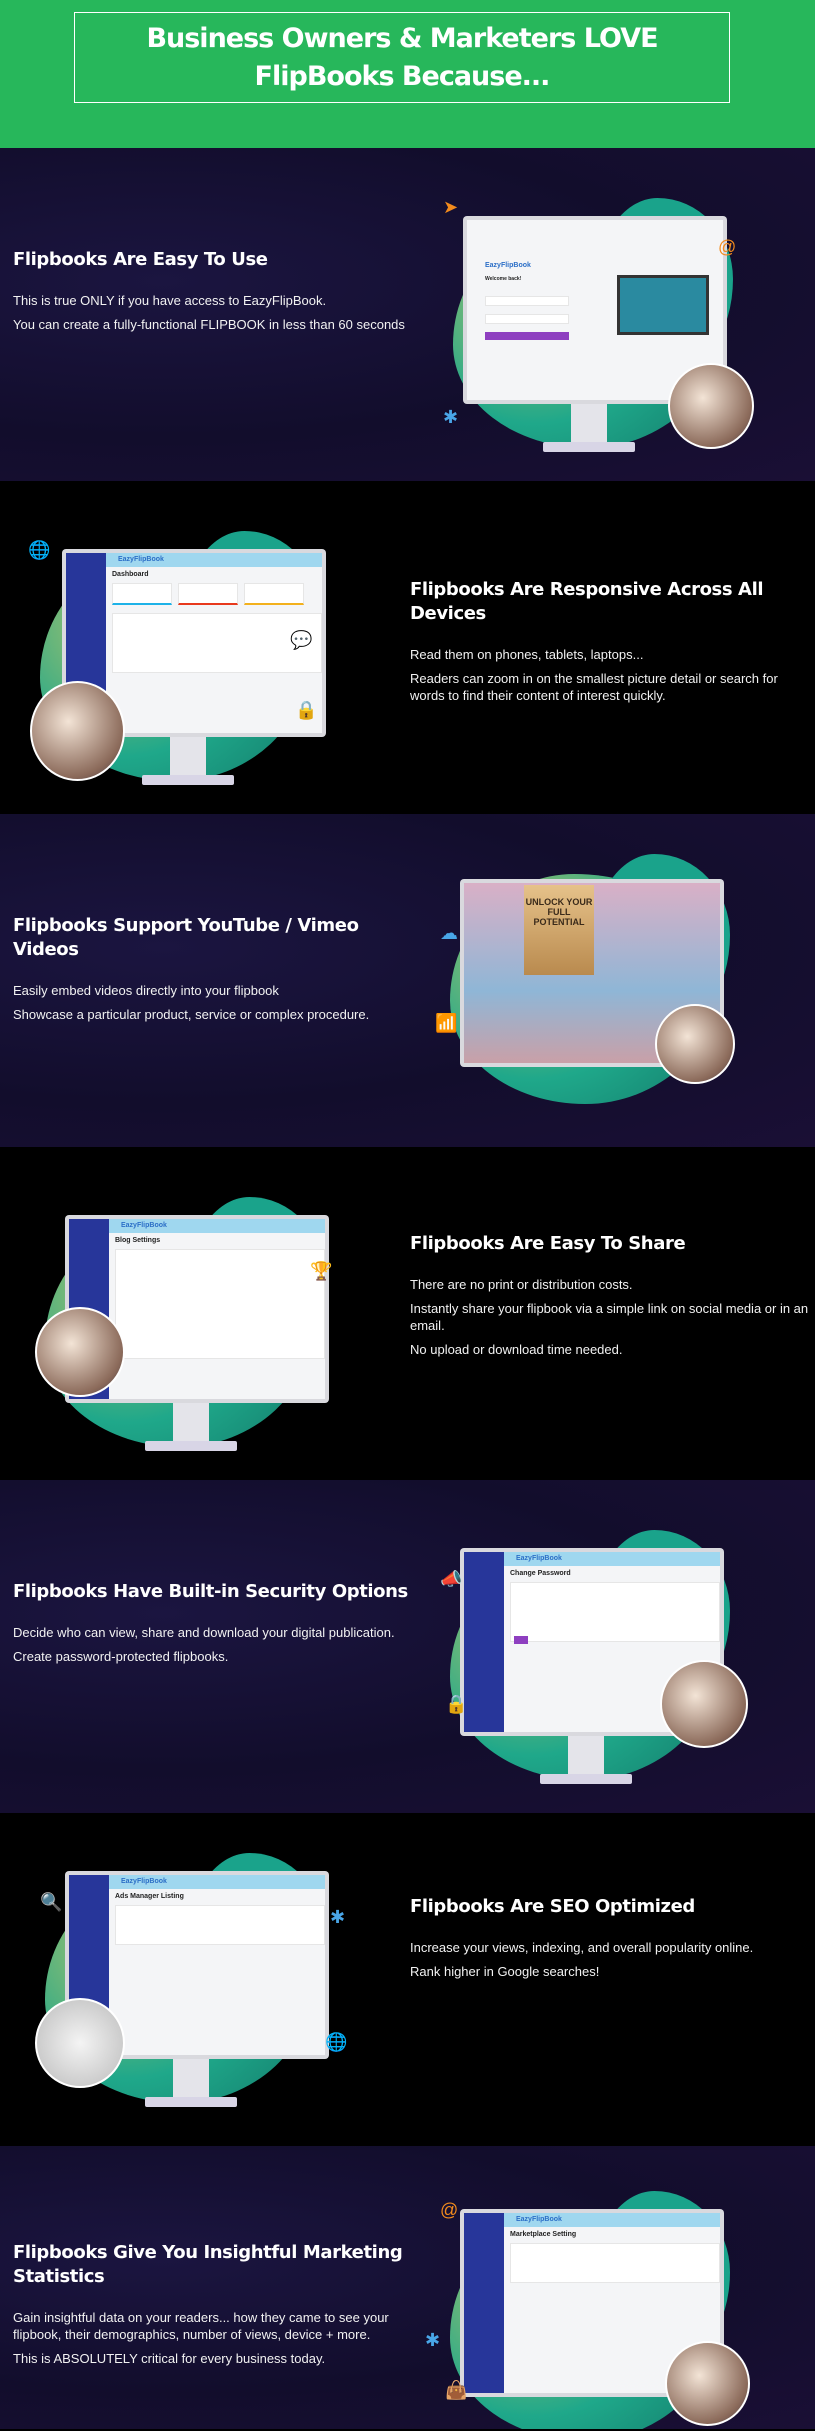 The image size is (815, 2431). I want to click on feature-heading: Flipbooks Support YouTube / Vimeo Videos, so click(186, 937).